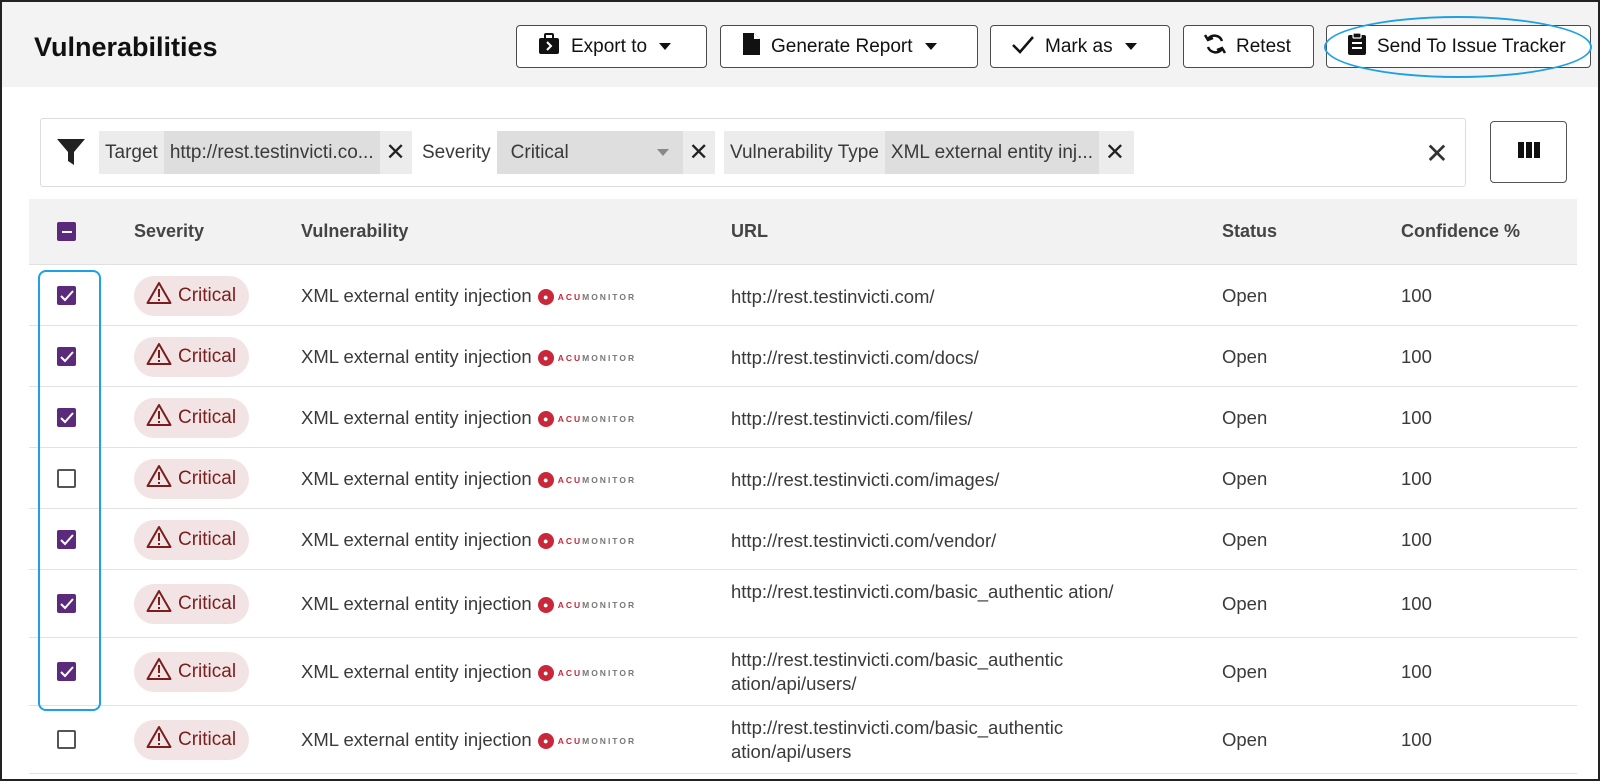 The height and width of the screenshot is (781, 1600). I want to click on filter-chip-severity: Severity Critical ✕, so click(567, 152).